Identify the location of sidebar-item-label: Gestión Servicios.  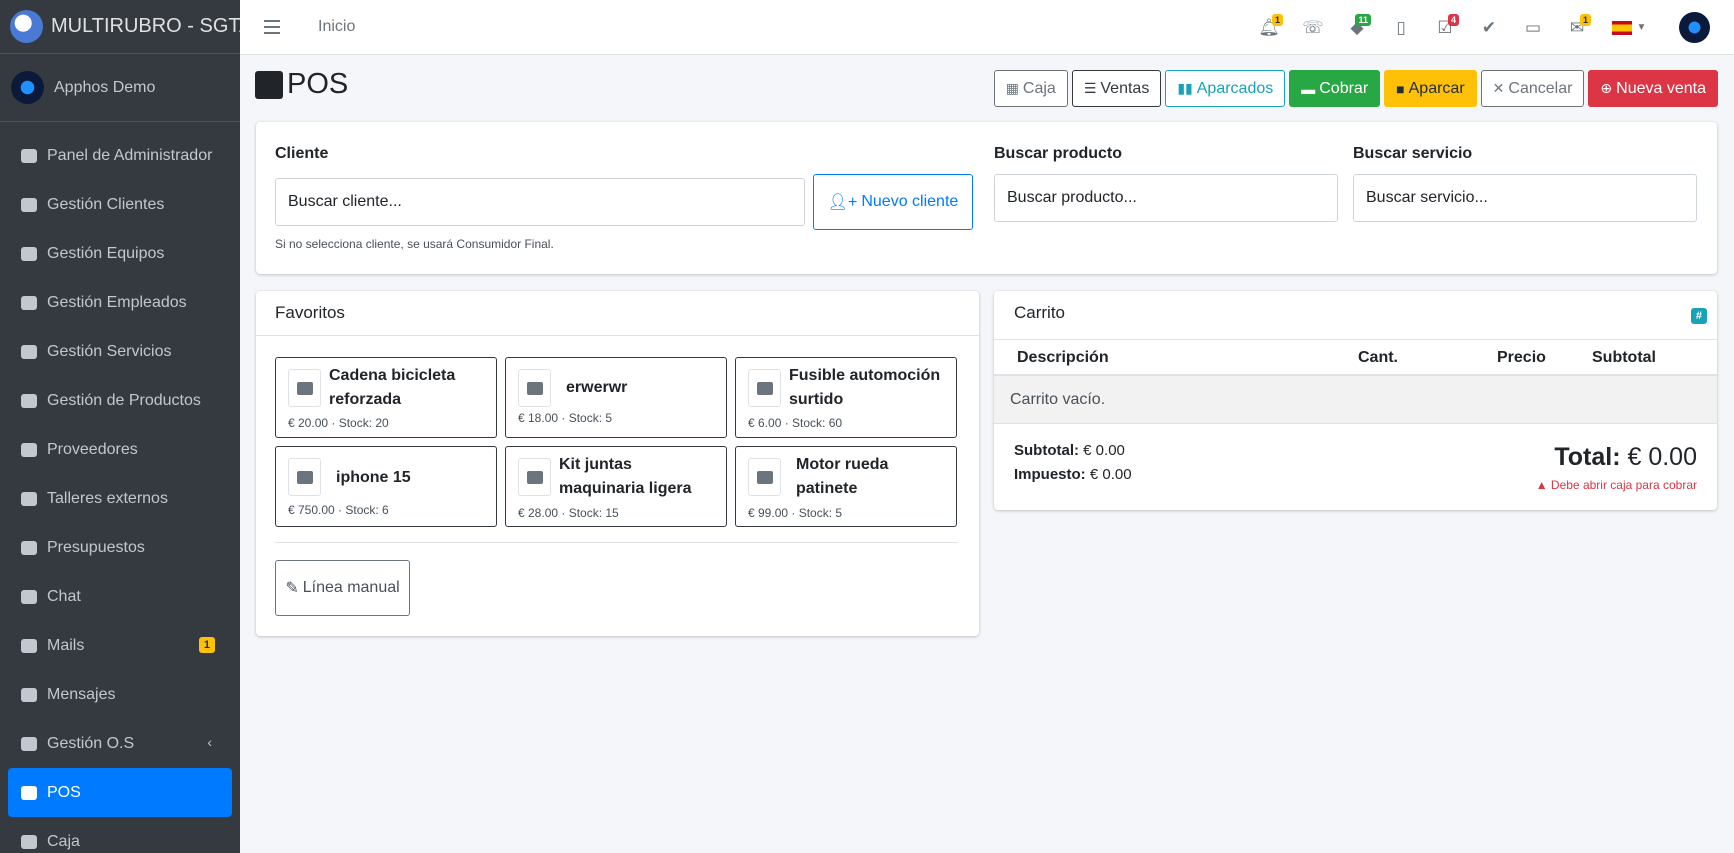
(109, 351).